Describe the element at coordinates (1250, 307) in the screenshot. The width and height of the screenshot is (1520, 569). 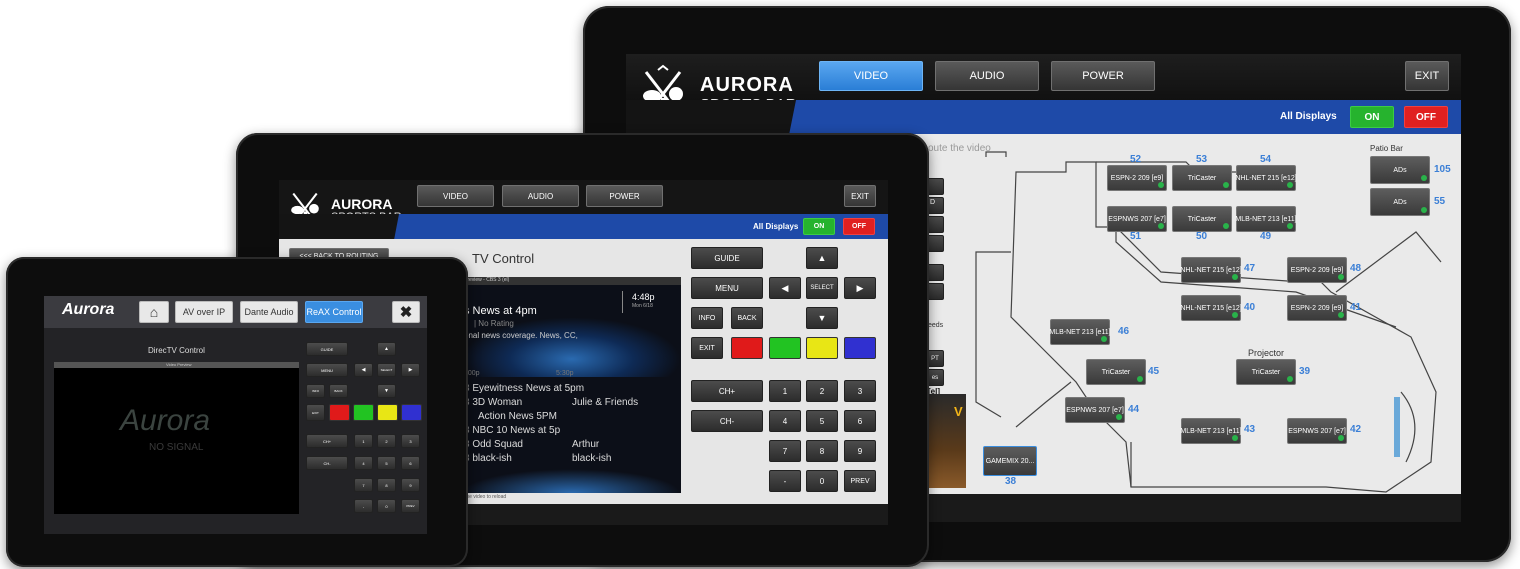
I see `display-number: 40` at that location.